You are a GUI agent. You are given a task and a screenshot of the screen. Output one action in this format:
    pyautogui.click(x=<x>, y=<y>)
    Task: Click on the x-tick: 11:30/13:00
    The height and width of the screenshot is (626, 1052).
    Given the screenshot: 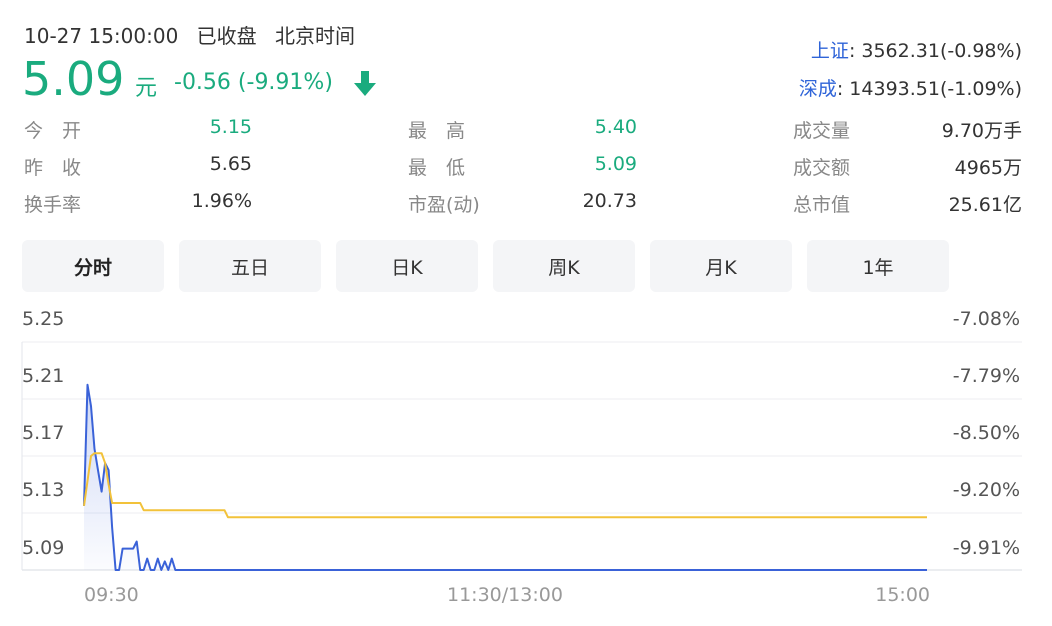 What is the action you would take?
    pyautogui.click(x=505, y=595)
    